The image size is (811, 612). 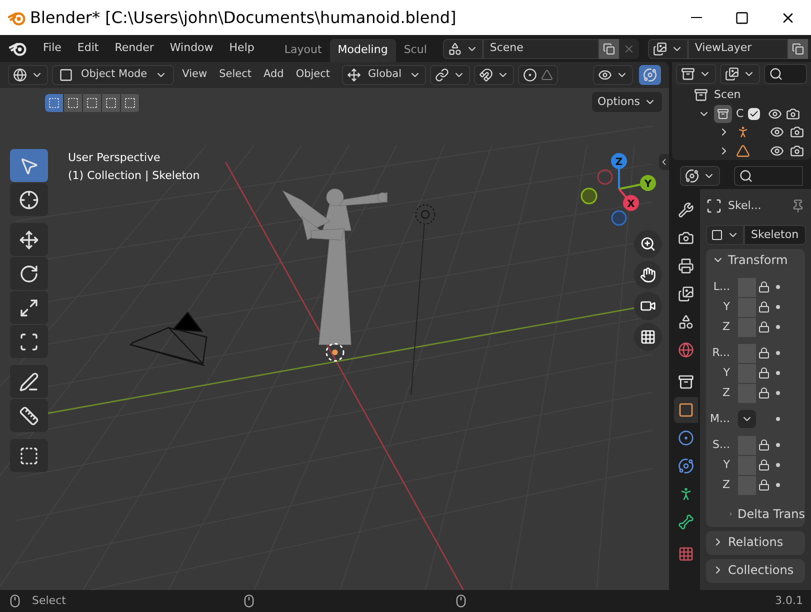 I want to click on filter-dropdown, so click(x=740, y=74).